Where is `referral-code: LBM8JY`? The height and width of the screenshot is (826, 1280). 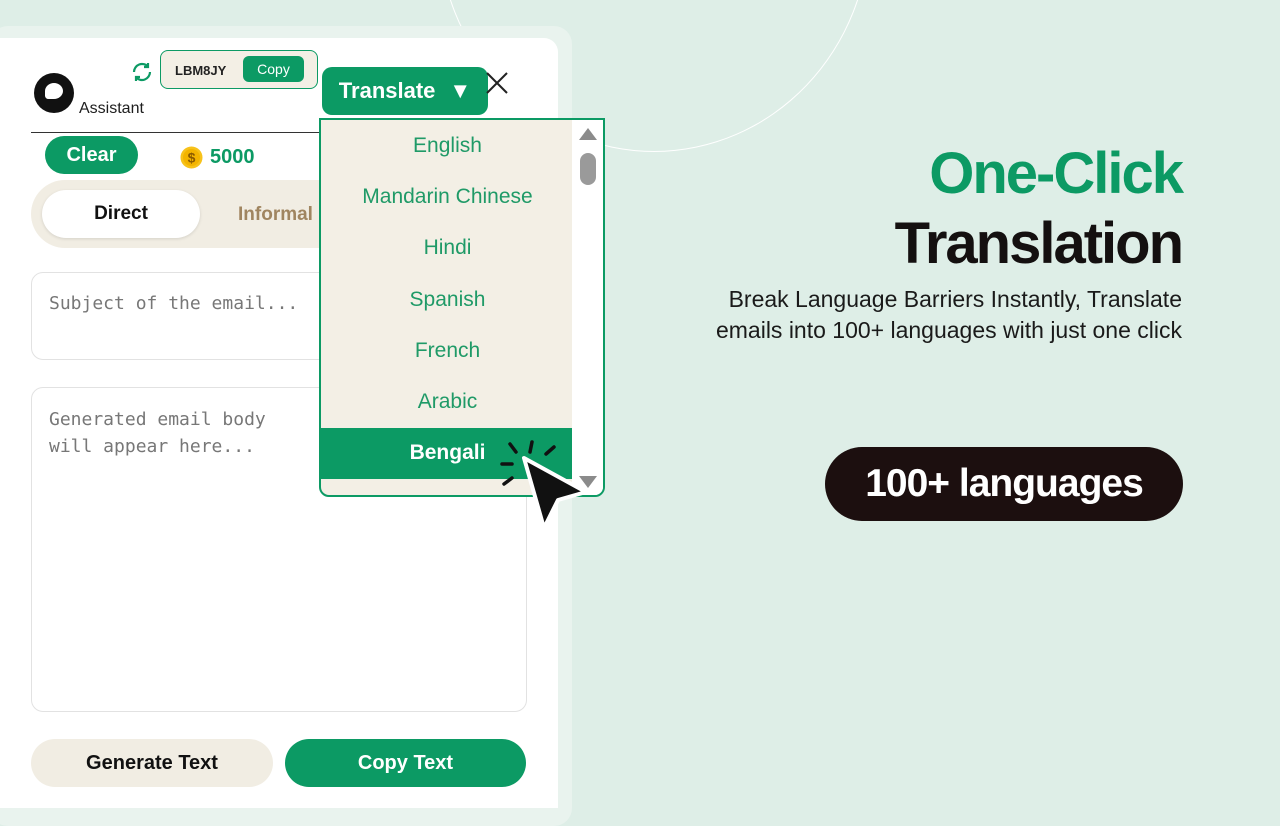
referral-code: LBM8JY is located at coordinates (201, 70).